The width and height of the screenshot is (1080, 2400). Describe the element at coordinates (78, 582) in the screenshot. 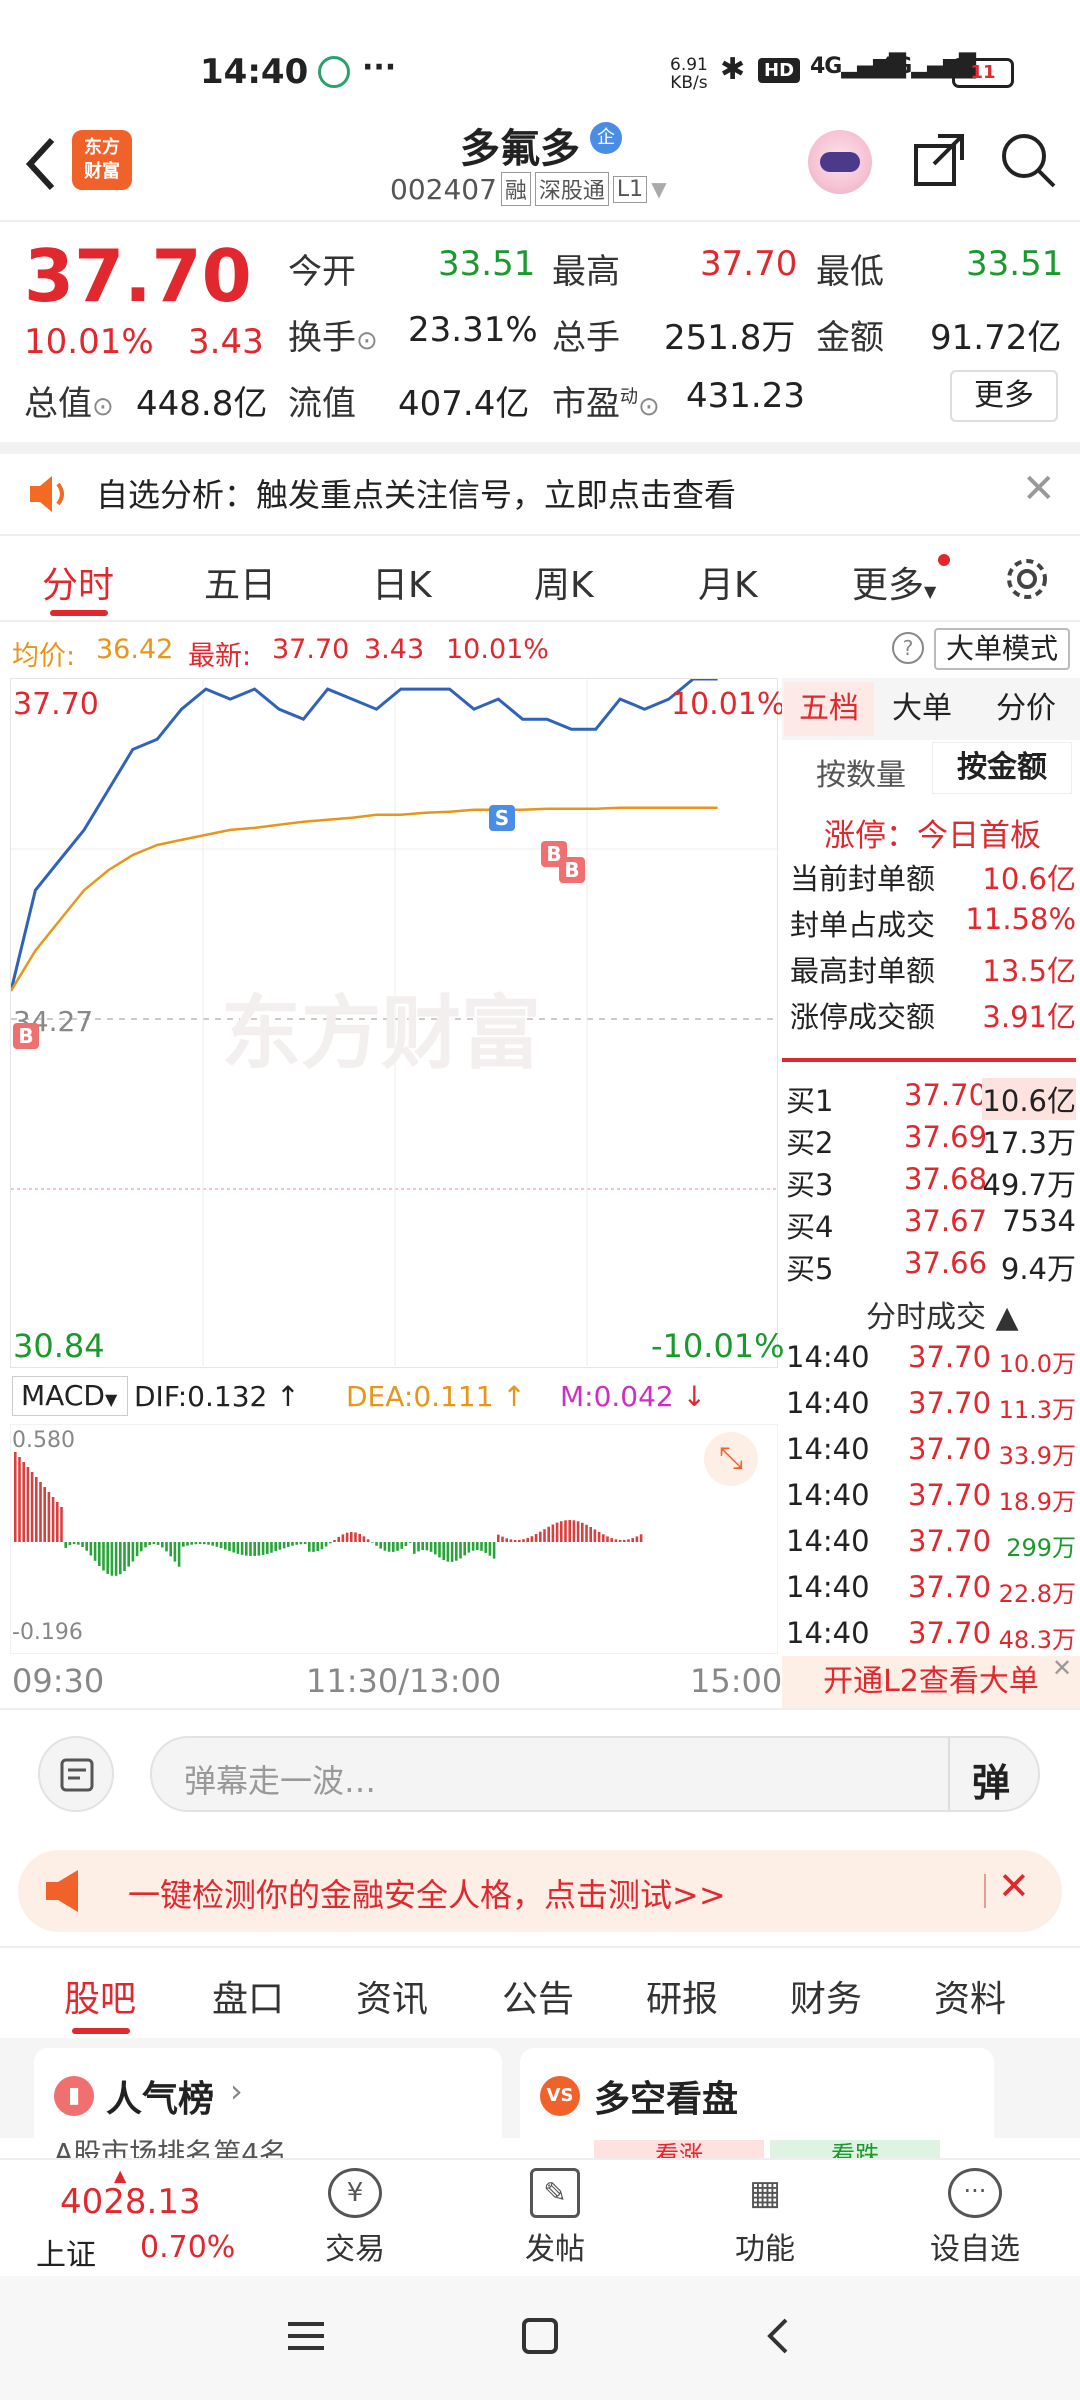

I see `tab-intraday: 分时` at that location.